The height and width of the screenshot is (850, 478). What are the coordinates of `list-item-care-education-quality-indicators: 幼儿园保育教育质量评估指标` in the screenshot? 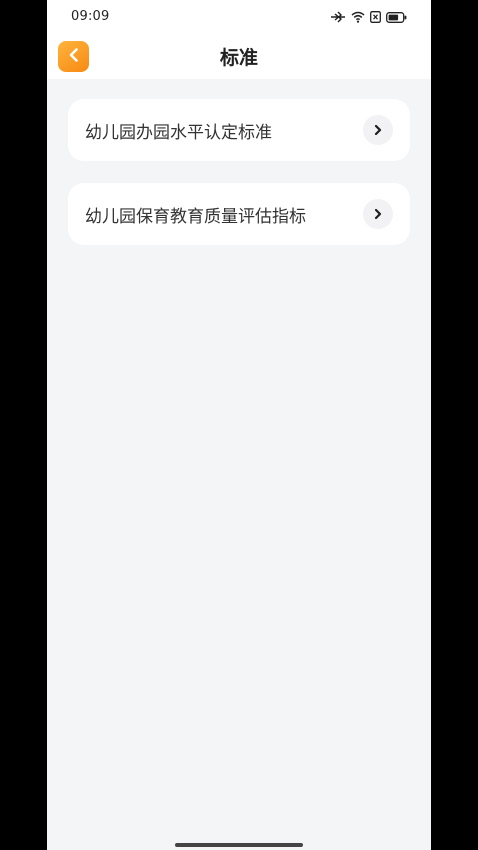 It's located at (239, 214).